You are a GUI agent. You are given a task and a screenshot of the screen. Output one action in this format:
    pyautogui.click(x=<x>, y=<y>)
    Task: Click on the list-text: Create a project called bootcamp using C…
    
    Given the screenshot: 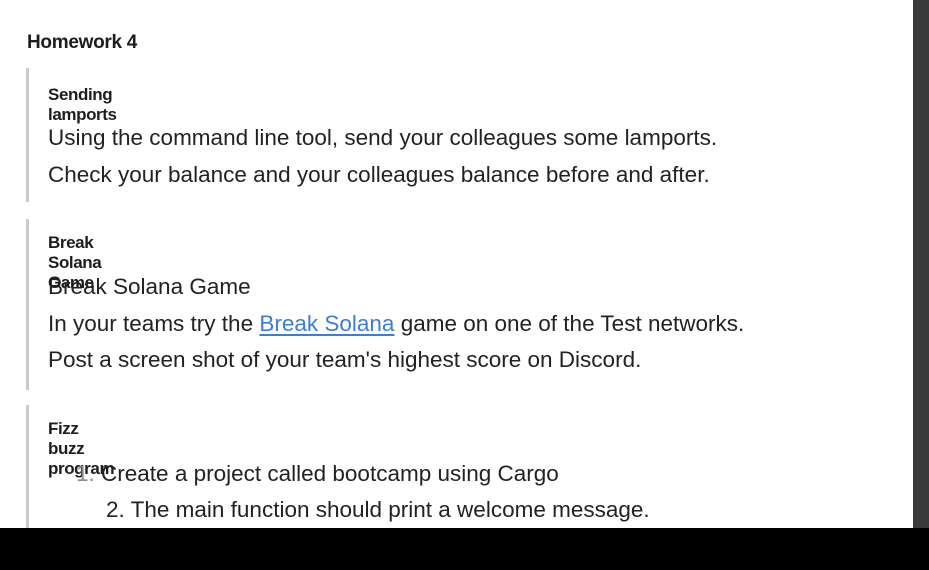 What is the action you would take?
    pyautogui.click(x=330, y=473)
    